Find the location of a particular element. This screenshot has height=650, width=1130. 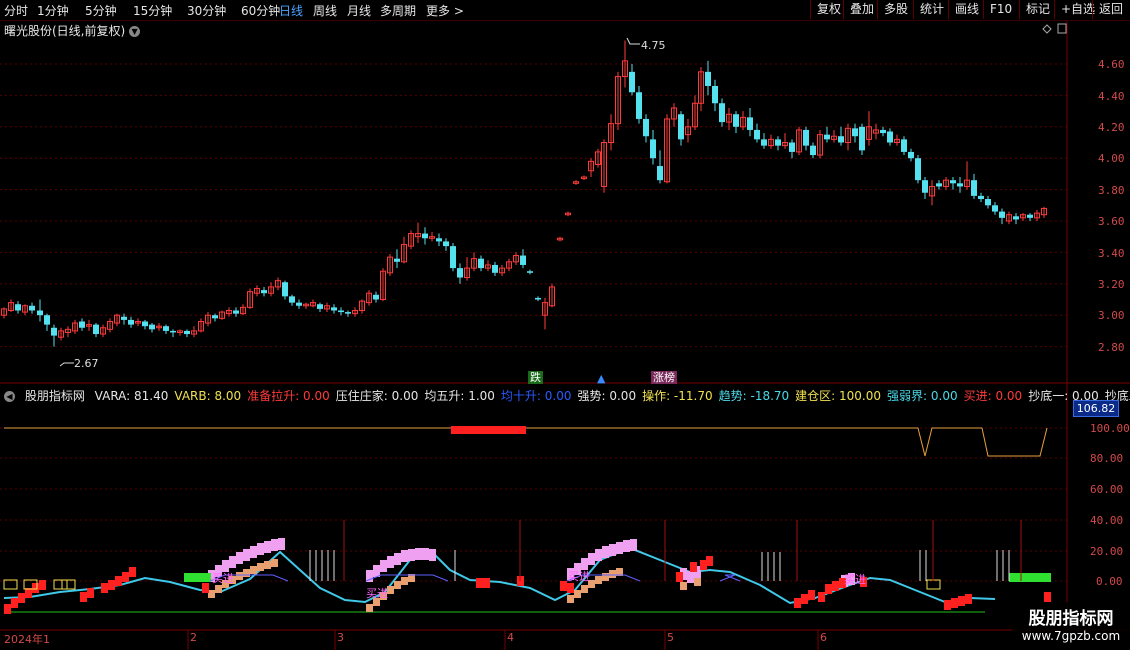

stock-title: 曙光股份(日线,前复权) ▼ is located at coordinates (72, 30).